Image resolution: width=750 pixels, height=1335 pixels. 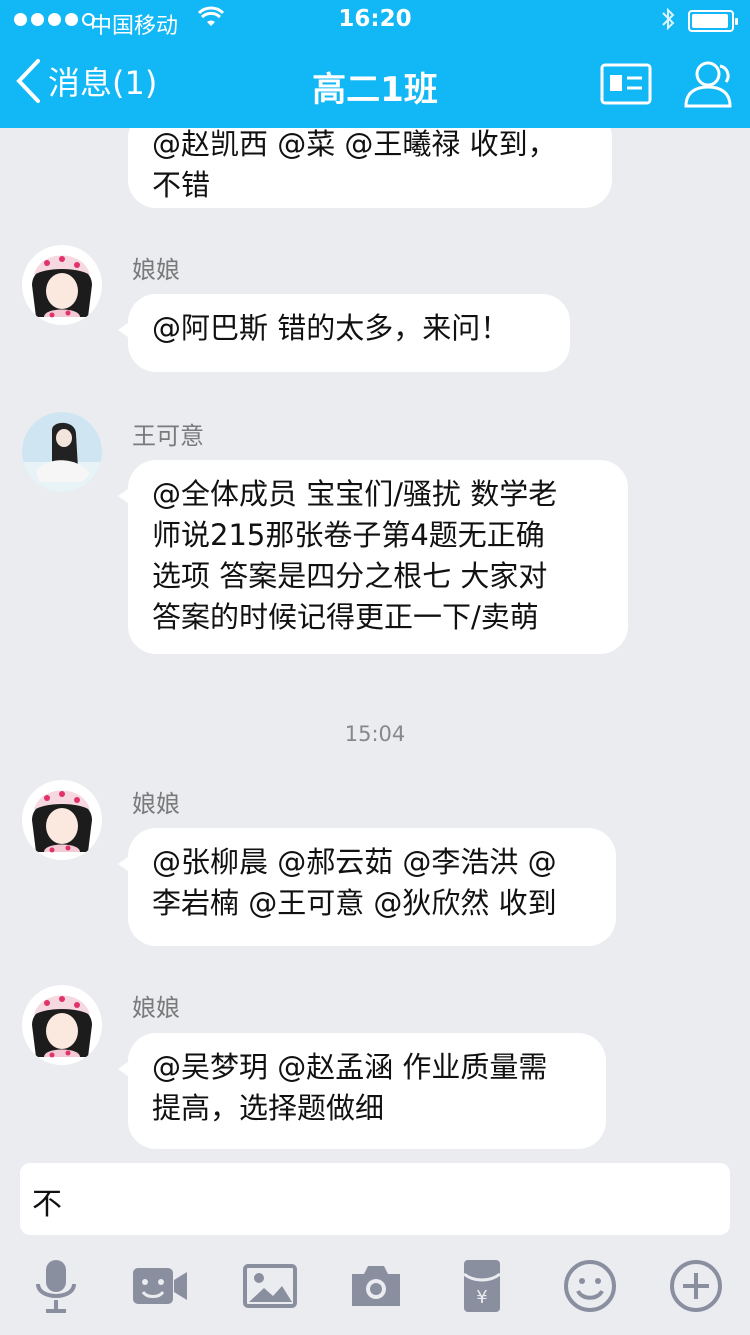 What do you see at coordinates (708, 84) in the screenshot?
I see `group-members-icon` at bounding box center [708, 84].